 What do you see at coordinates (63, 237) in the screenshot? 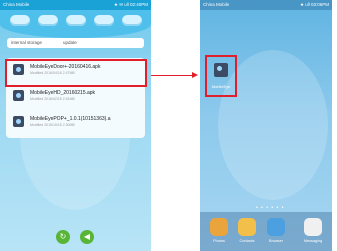
I see `refresh-button: ↻` at bounding box center [63, 237].